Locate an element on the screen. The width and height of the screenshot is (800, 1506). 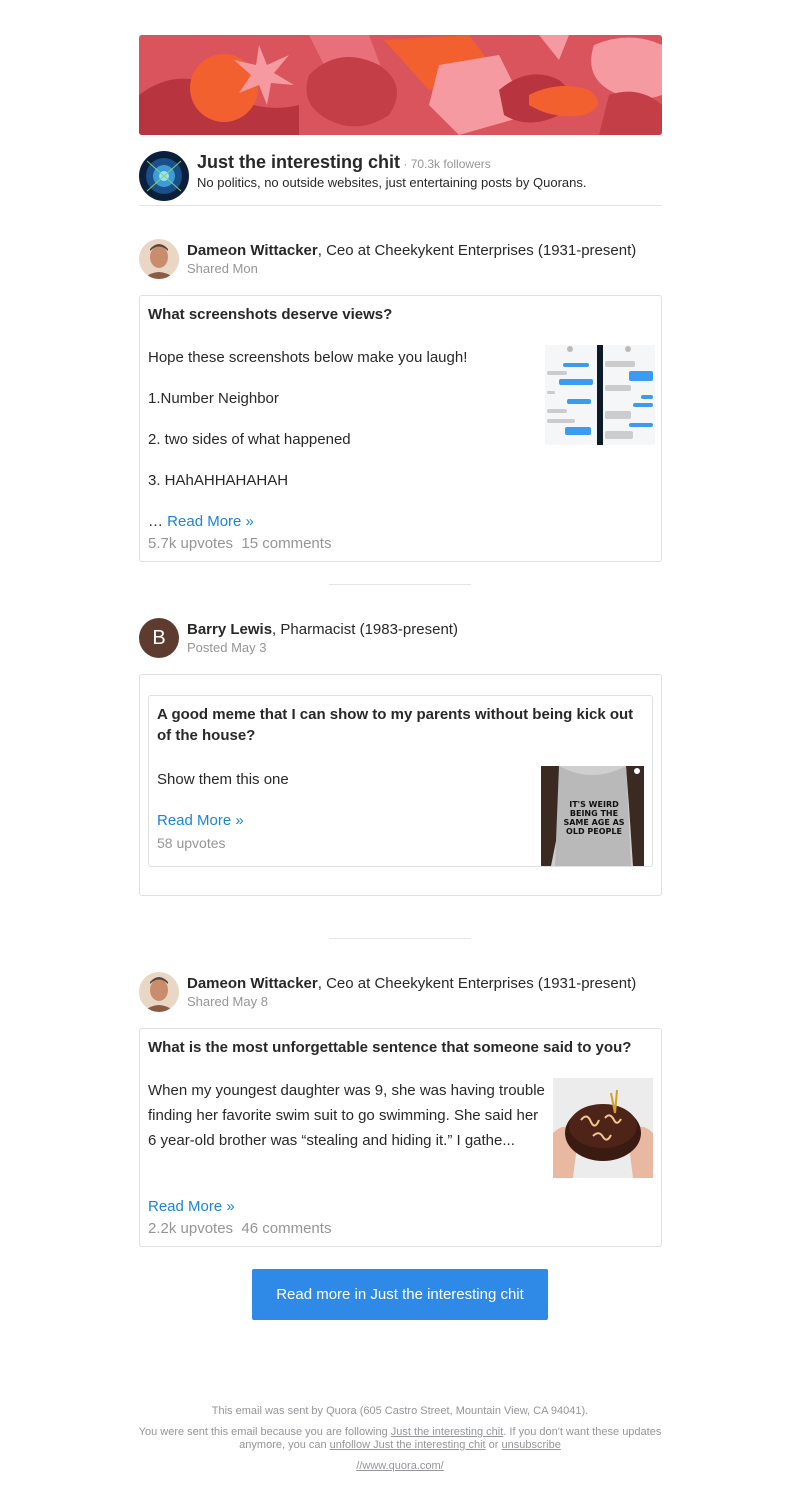
author-credential: , Pharmacist (1983-present) is located at coordinates (365, 629).